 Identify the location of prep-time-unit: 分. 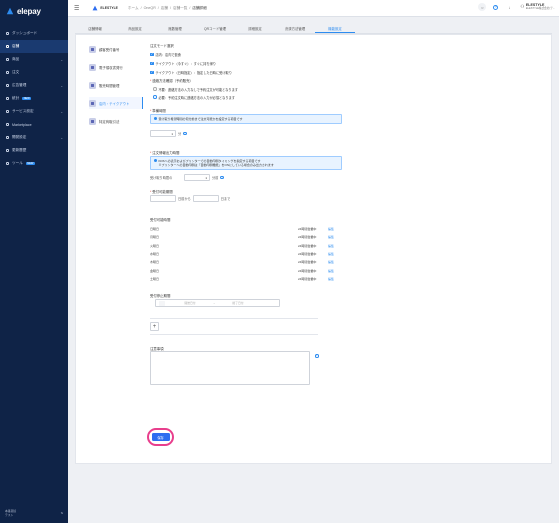
(180, 134).